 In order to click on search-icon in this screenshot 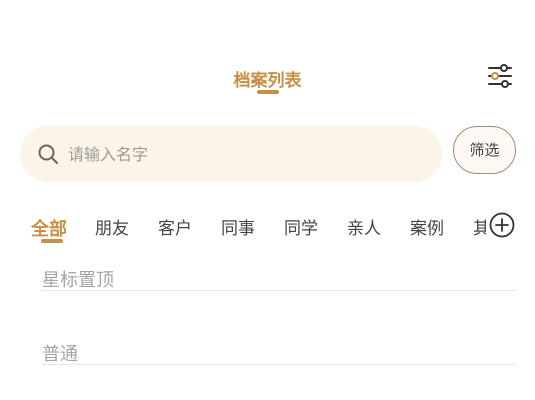, I will do `click(48, 154)`.